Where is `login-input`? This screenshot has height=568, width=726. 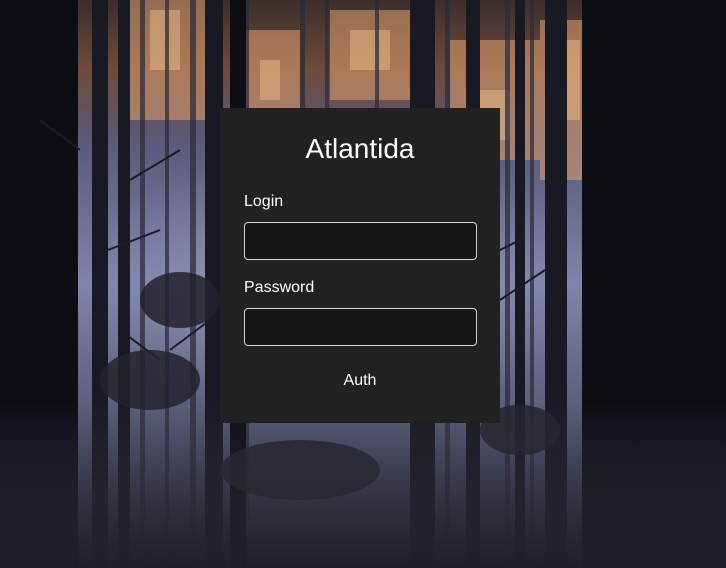 login-input is located at coordinates (360, 241).